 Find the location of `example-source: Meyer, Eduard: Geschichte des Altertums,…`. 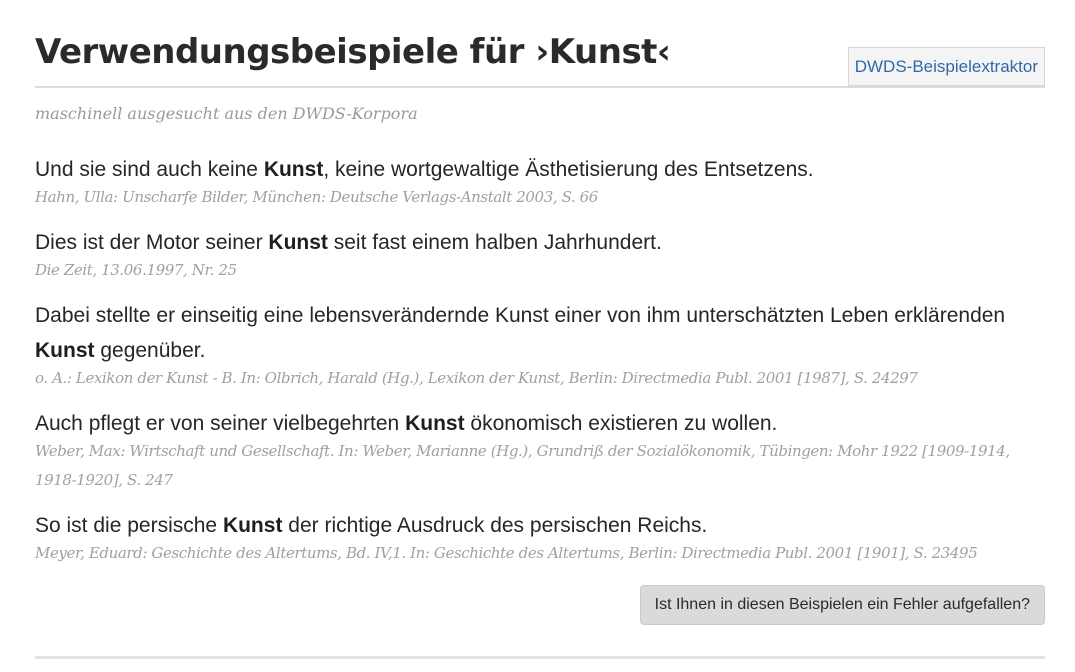

example-source: Meyer, Eduard: Geschichte des Altertums,… is located at coordinates (506, 553).